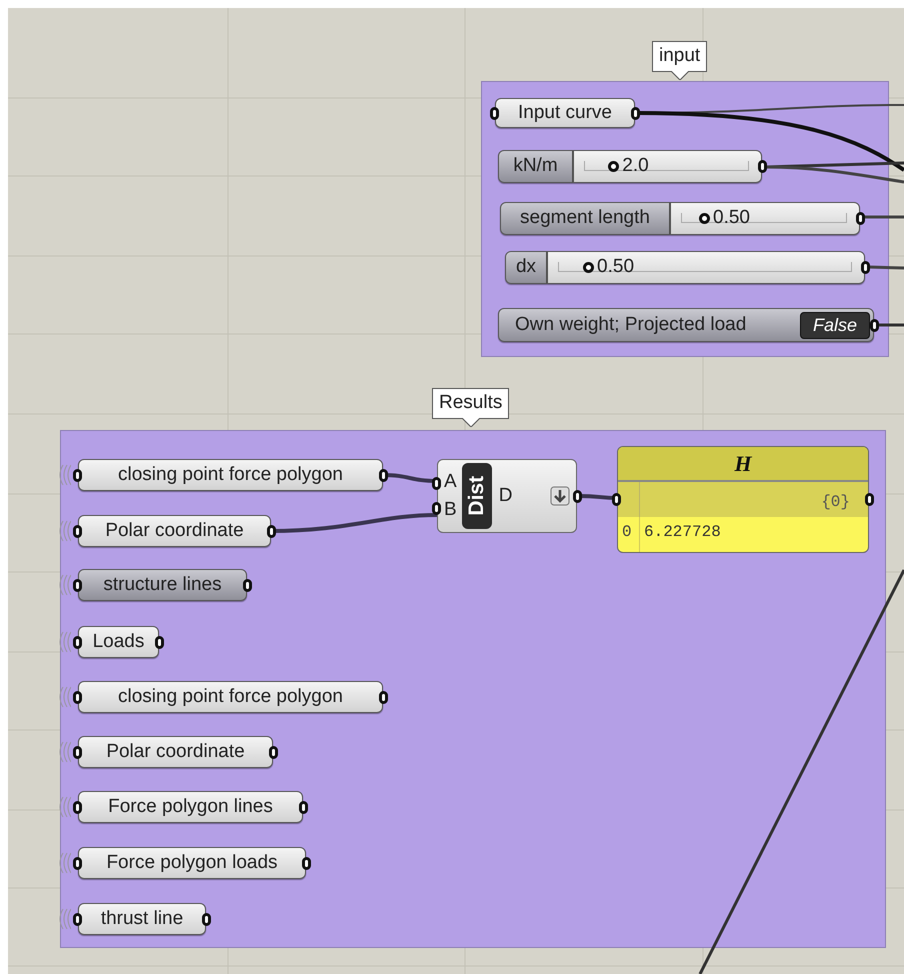 The height and width of the screenshot is (974, 904). Describe the element at coordinates (835, 502) in the screenshot. I see `data-path: {0}` at that location.